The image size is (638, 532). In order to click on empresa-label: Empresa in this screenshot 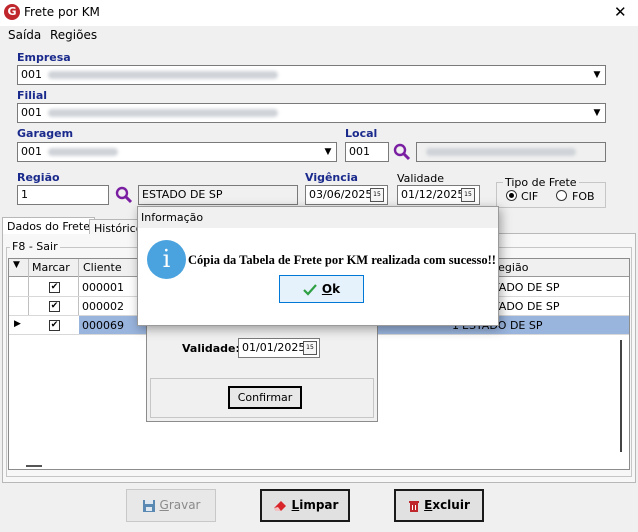, I will do `click(44, 57)`.